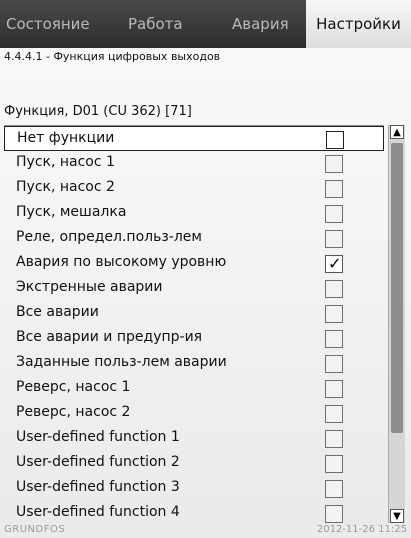 Image resolution: width=411 pixels, height=538 pixels. I want to click on list-item-label: Экстренные аварии, so click(89, 287).